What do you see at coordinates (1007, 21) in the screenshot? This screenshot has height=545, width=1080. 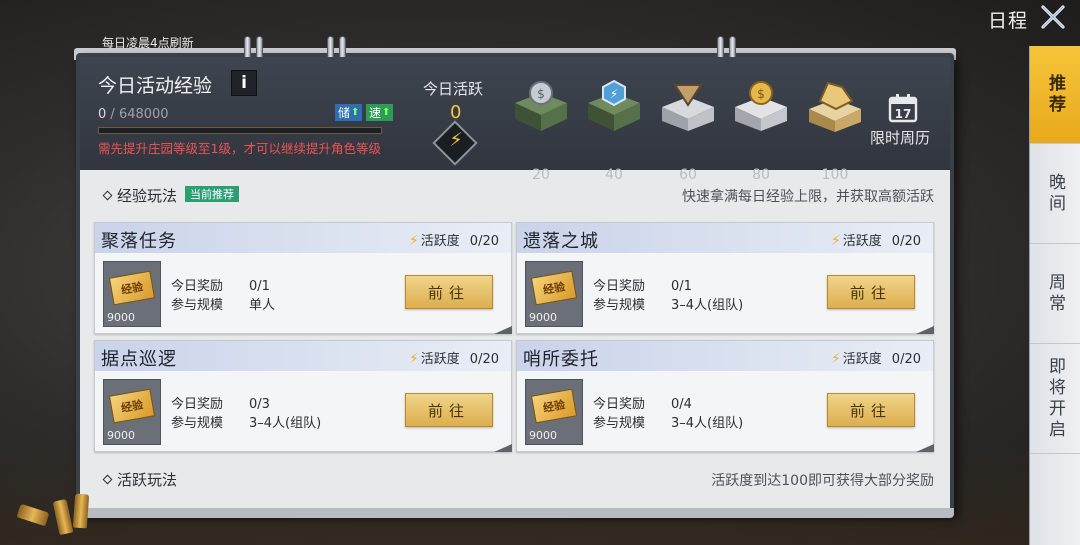 I see `page-title: 日程` at bounding box center [1007, 21].